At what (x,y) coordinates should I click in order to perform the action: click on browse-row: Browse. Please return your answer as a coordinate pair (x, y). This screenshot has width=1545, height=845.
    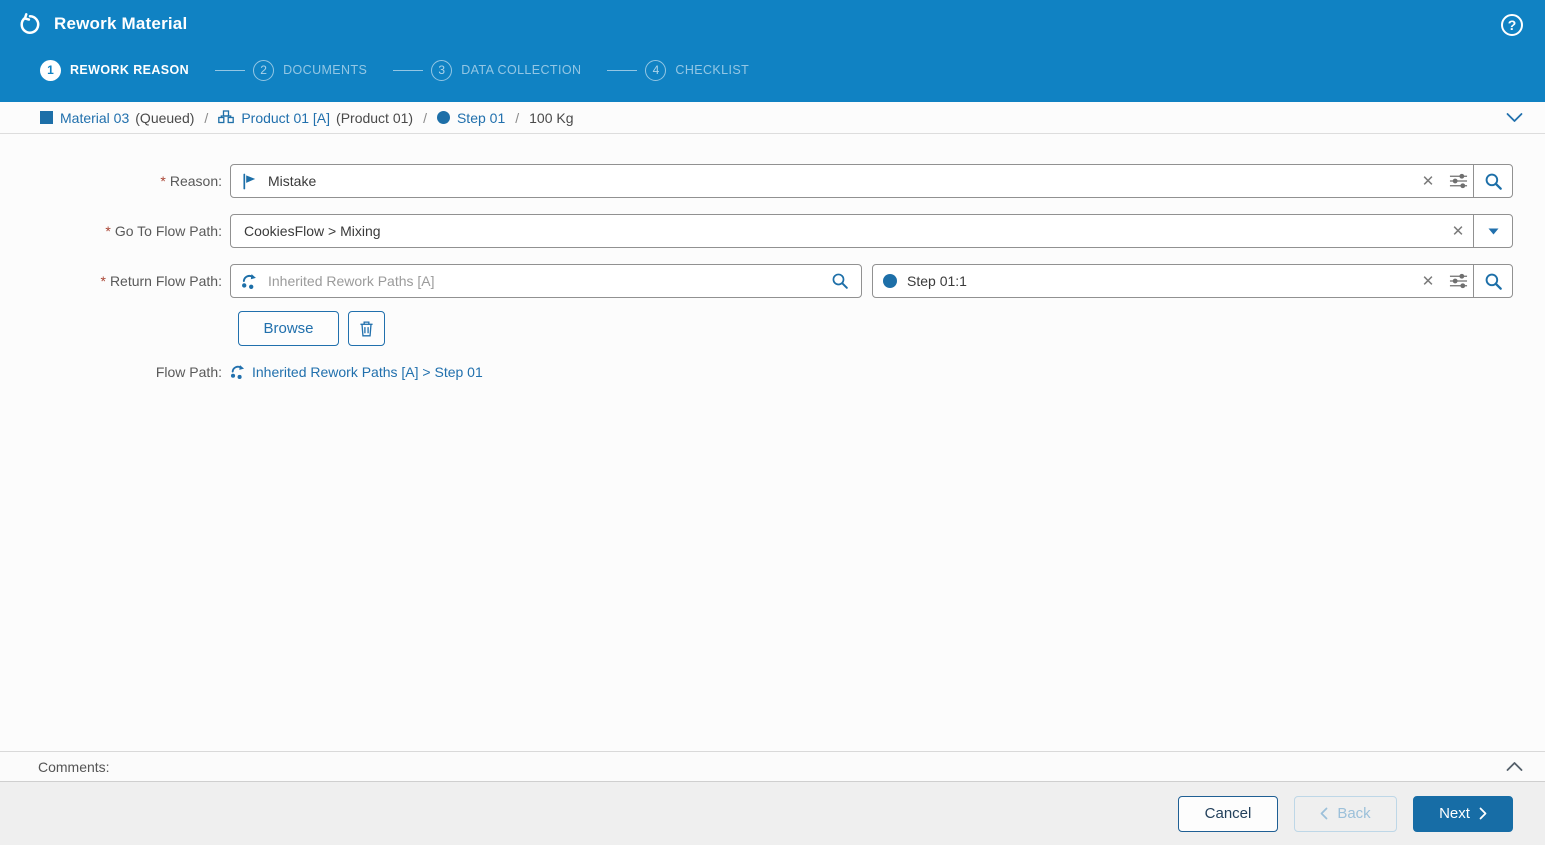
    Looking at the image, I should click on (772, 328).